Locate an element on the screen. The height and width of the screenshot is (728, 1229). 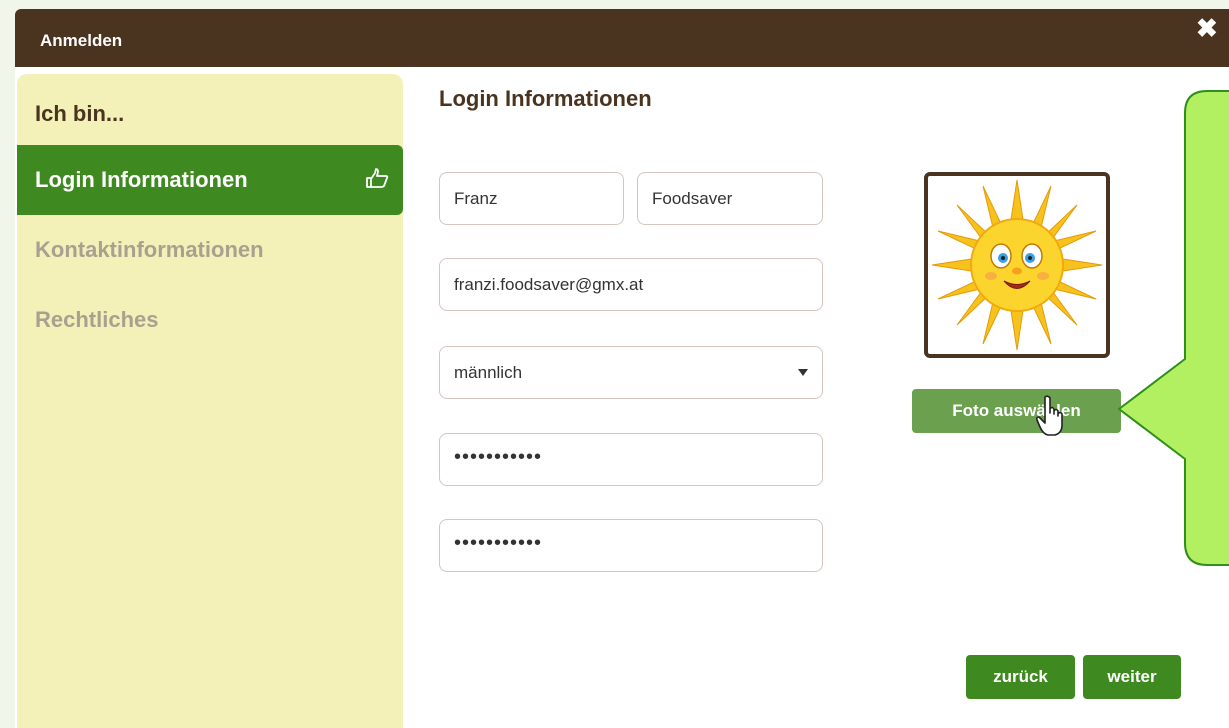
sidebar-item-label: Kontaktinformationen is located at coordinates (149, 249).